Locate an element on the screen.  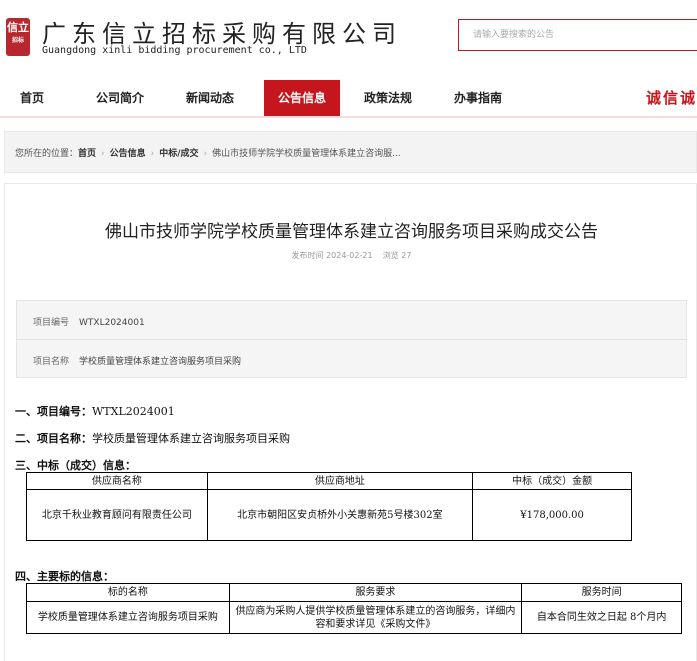
section-label: 四、主要标的信息： is located at coordinates (64, 576).